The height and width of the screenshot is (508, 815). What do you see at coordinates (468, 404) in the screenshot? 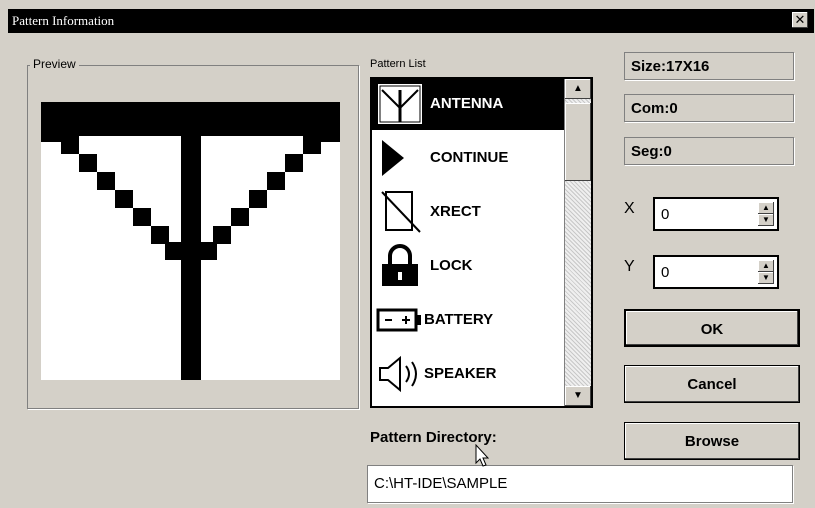
I see `list-item-partial` at bounding box center [468, 404].